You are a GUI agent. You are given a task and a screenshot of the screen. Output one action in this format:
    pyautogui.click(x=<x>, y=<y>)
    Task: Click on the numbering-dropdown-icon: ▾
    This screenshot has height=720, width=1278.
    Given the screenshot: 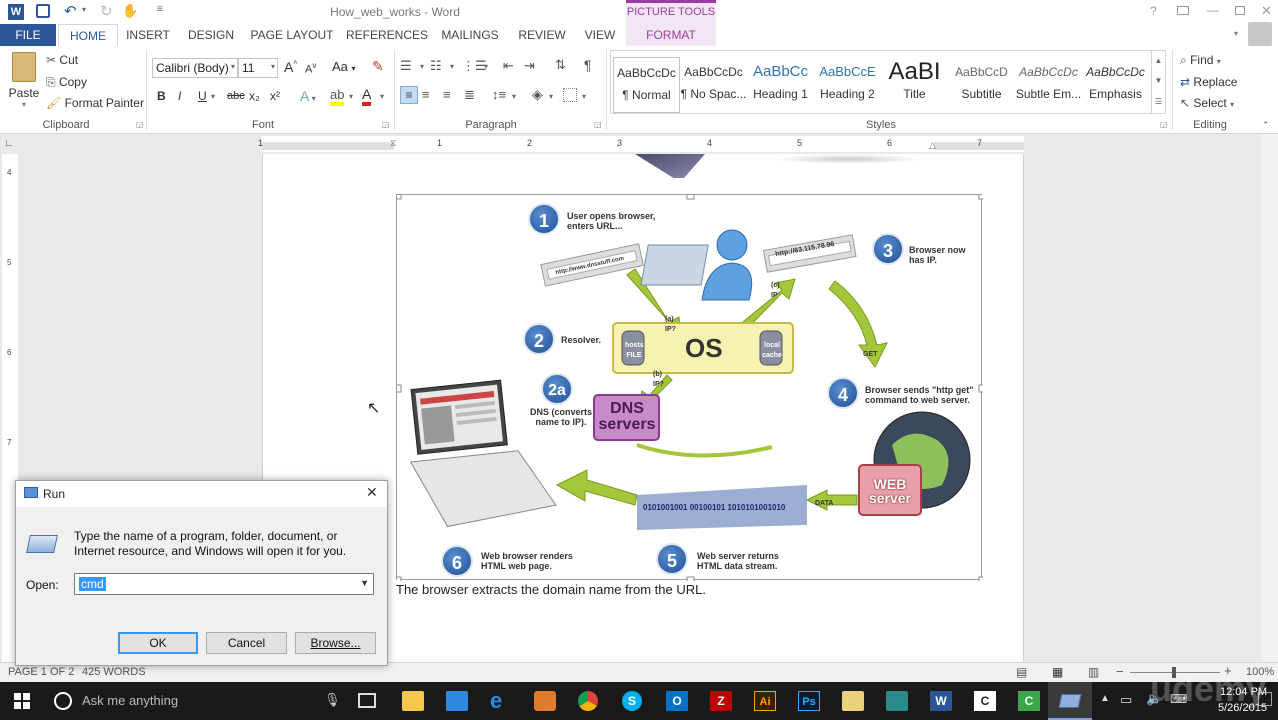 What is the action you would take?
    pyautogui.click(x=452, y=66)
    